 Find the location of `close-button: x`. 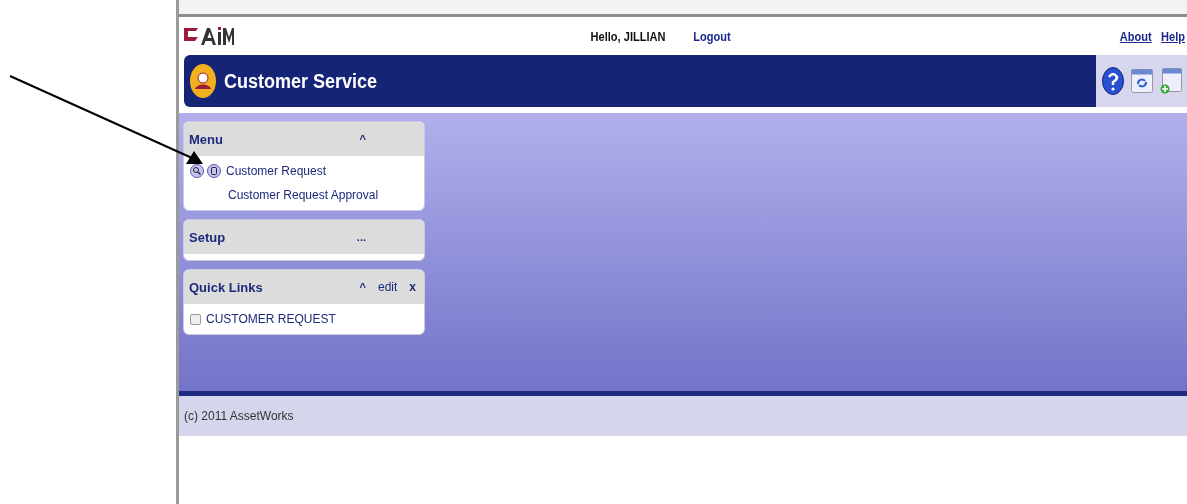

close-button: x is located at coordinates (412, 287).